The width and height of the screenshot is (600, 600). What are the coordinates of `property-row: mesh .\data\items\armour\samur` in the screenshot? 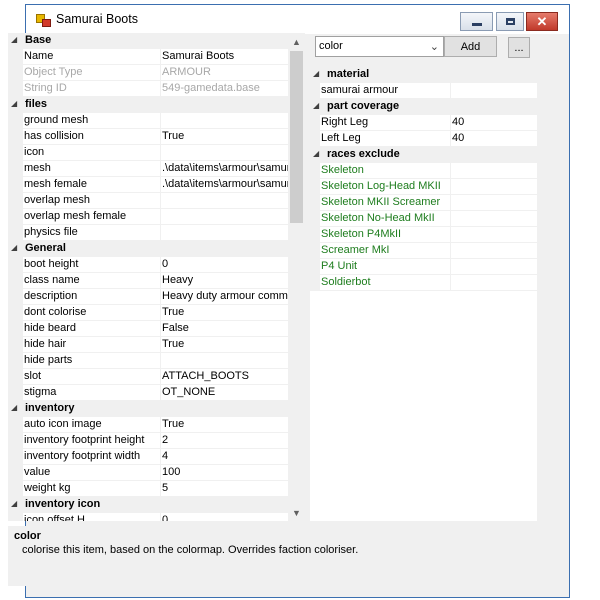 It's located at (148, 169).